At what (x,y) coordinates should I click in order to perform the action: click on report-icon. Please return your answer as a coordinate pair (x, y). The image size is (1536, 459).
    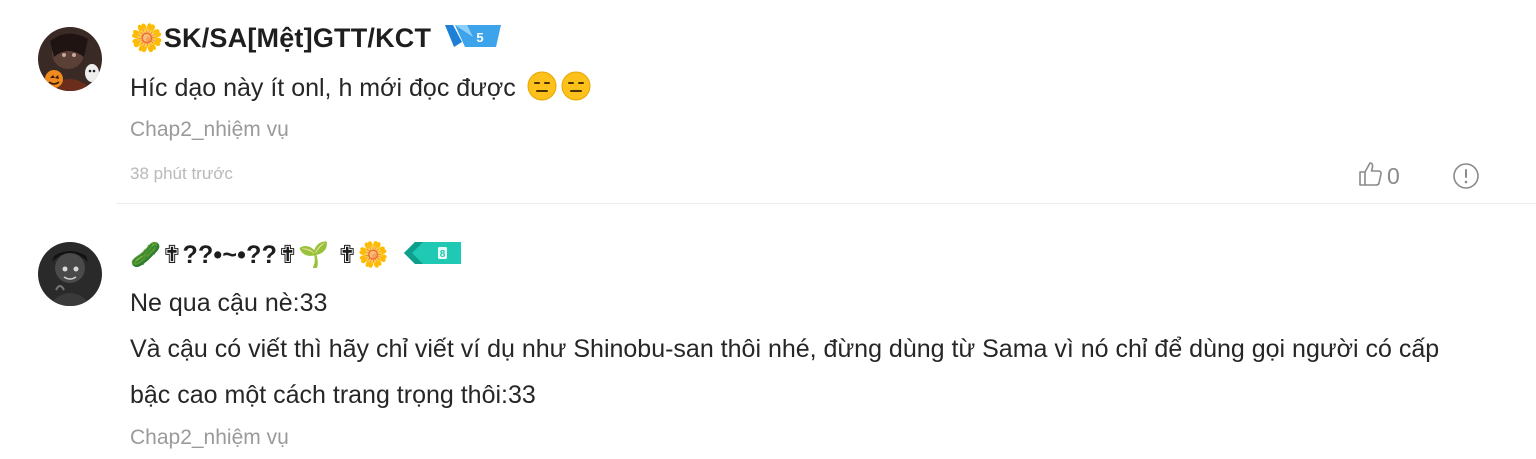
    Looking at the image, I should click on (1466, 178).